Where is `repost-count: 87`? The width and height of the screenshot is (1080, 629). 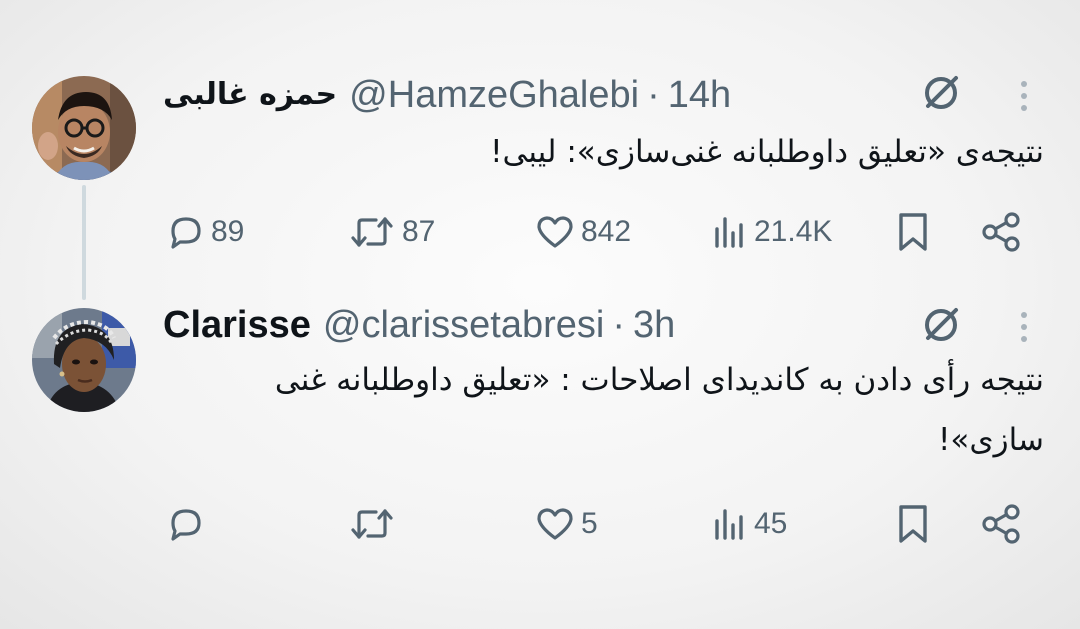
repost-count: 87 is located at coordinates (419, 231).